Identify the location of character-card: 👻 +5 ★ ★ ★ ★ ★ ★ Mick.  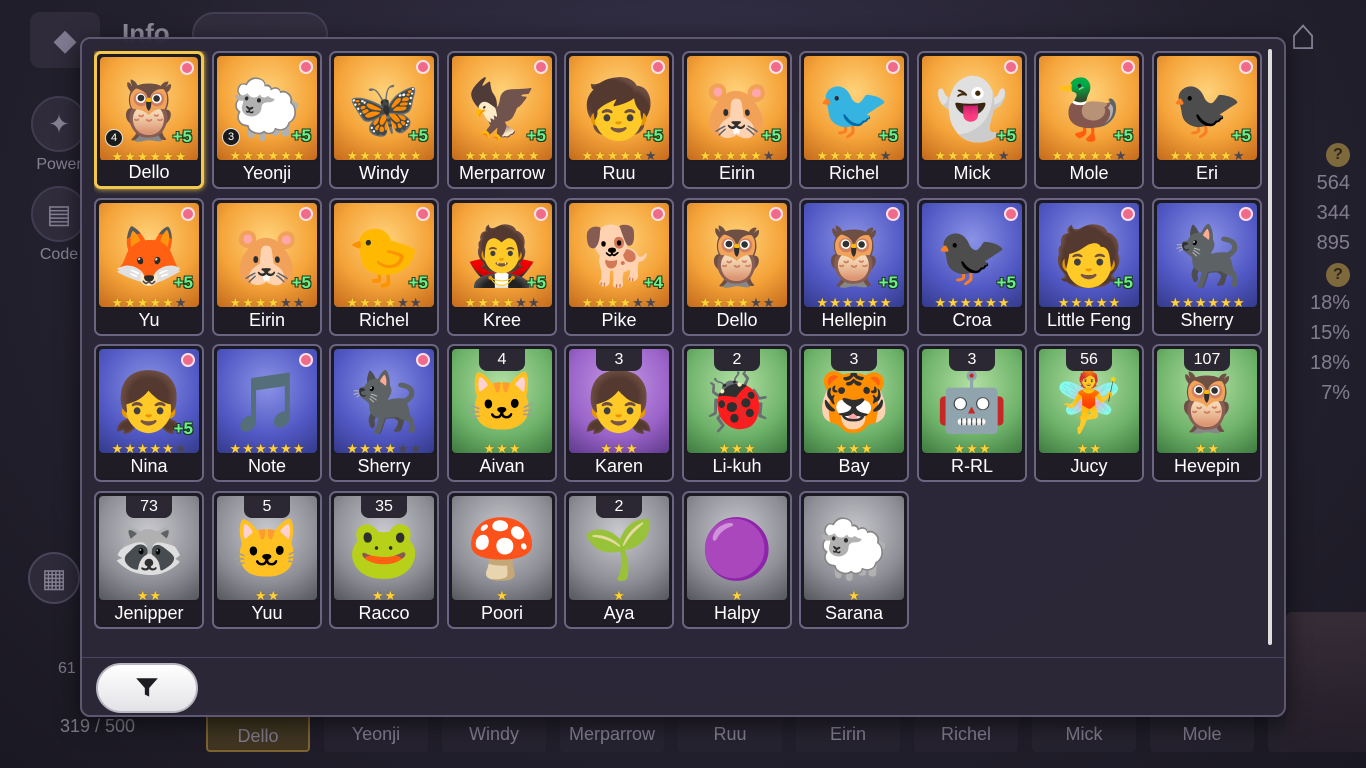
(972, 120).